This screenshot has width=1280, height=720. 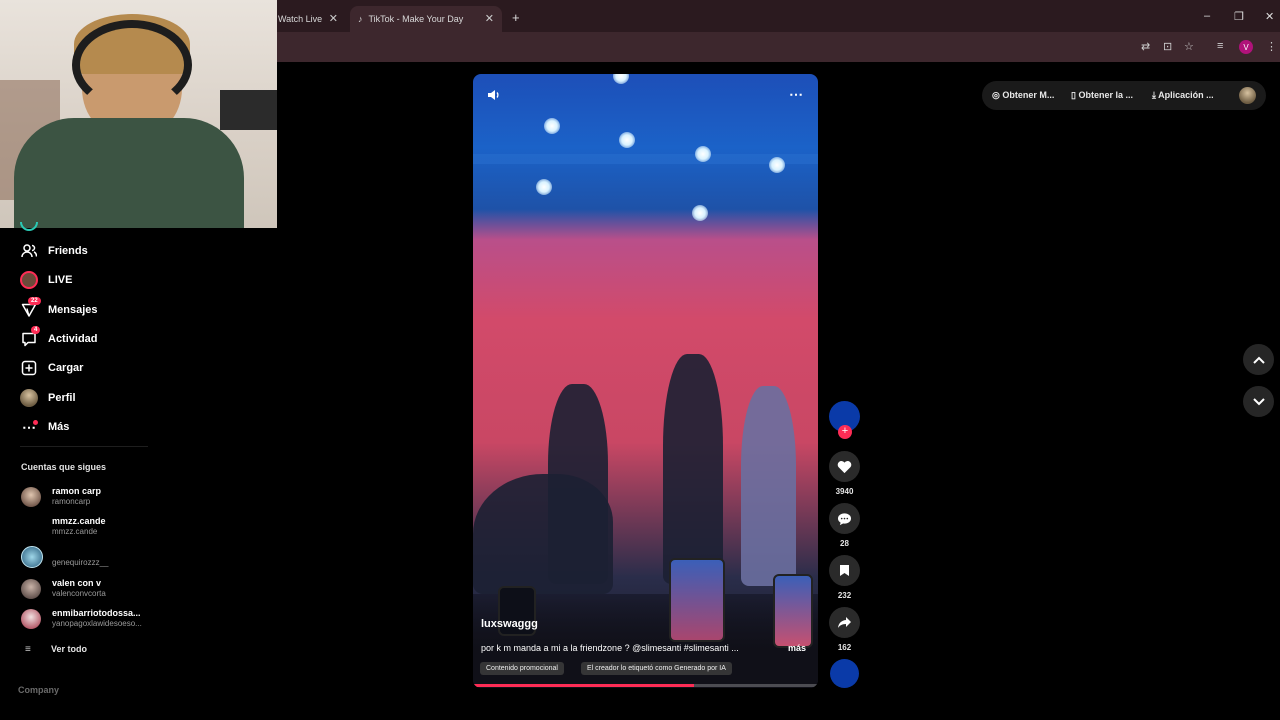 I want to click on install-app-icon: ⊡, so click(x=1167, y=46).